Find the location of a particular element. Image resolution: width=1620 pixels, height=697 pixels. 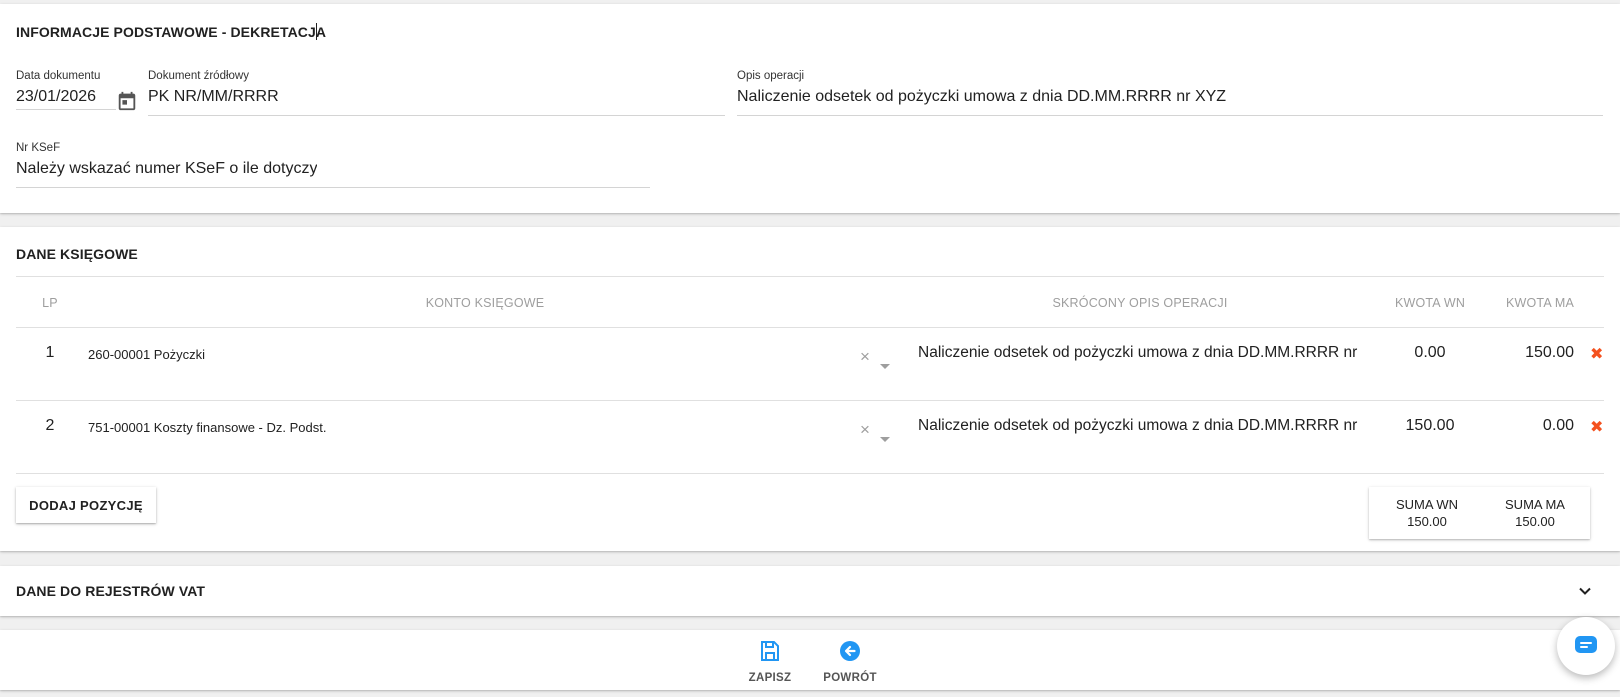

row-amount-wn-input: 0.00 is located at coordinates (1430, 353).